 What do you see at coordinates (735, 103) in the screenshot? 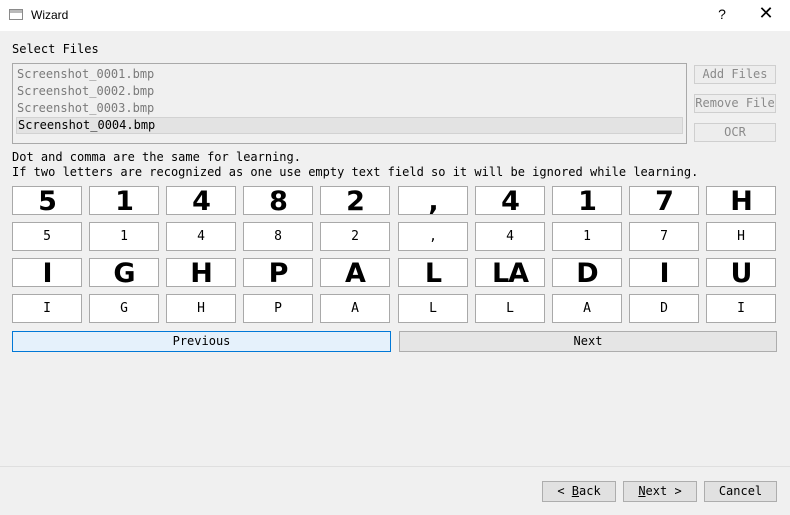
I see `remove-file-button: Remove File` at bounding box center [735, 103].